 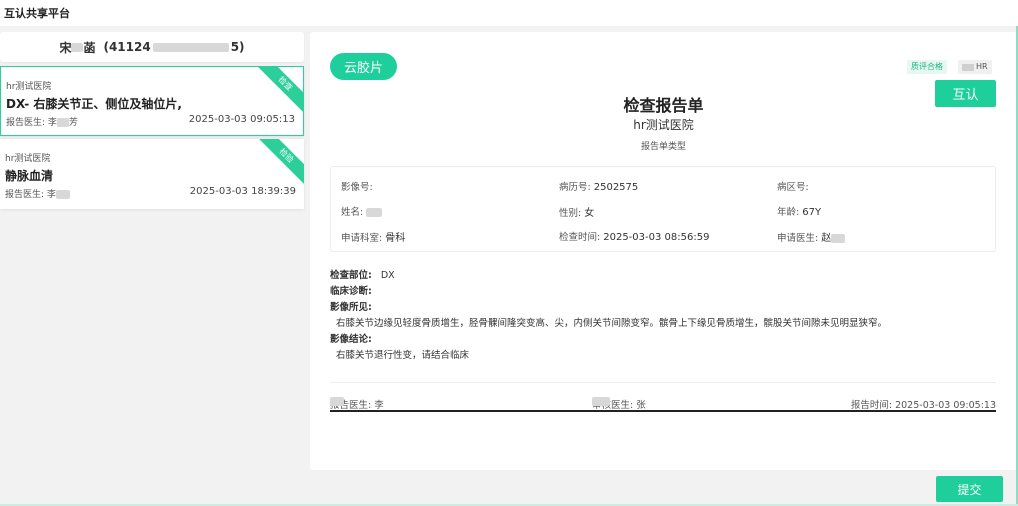 I want to click on conclusion-text: 右膝关节退行性变，请结合临床, so click(x=403, y=355).